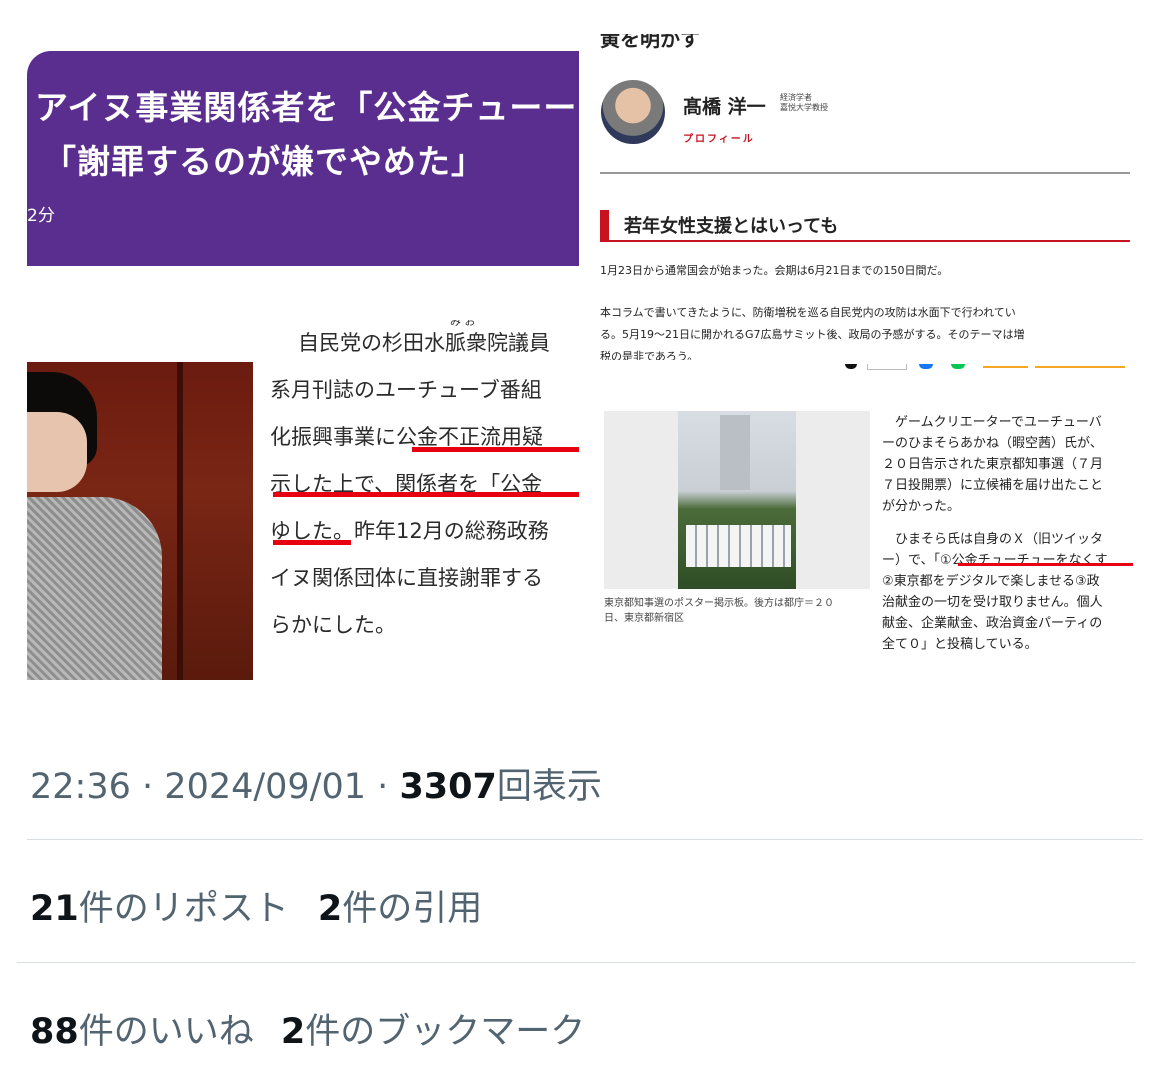 The height and width of the screenshot is (1084, 1170). What do you see at coordinates (719, 611) in the screenshot?
I see `photo-caption: 東京都知事選のポスター掲示板。後方は都庁＝２０ 日、東京都新宿区` at bounding box center [719, 611].